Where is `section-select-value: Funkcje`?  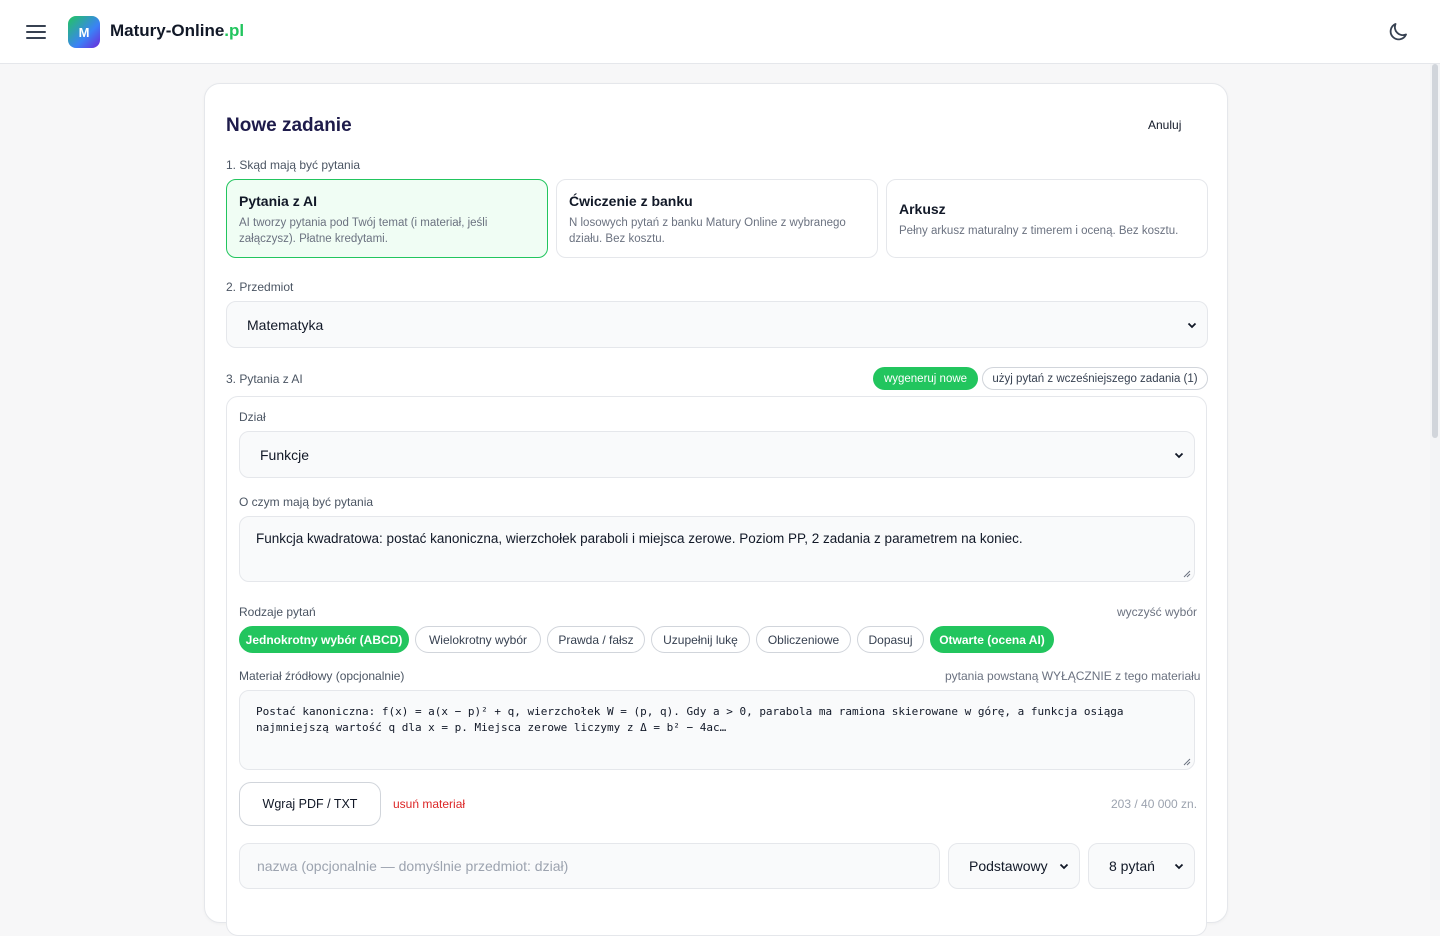 section-select-value: Funkcje is located at coordinates (285, 454).